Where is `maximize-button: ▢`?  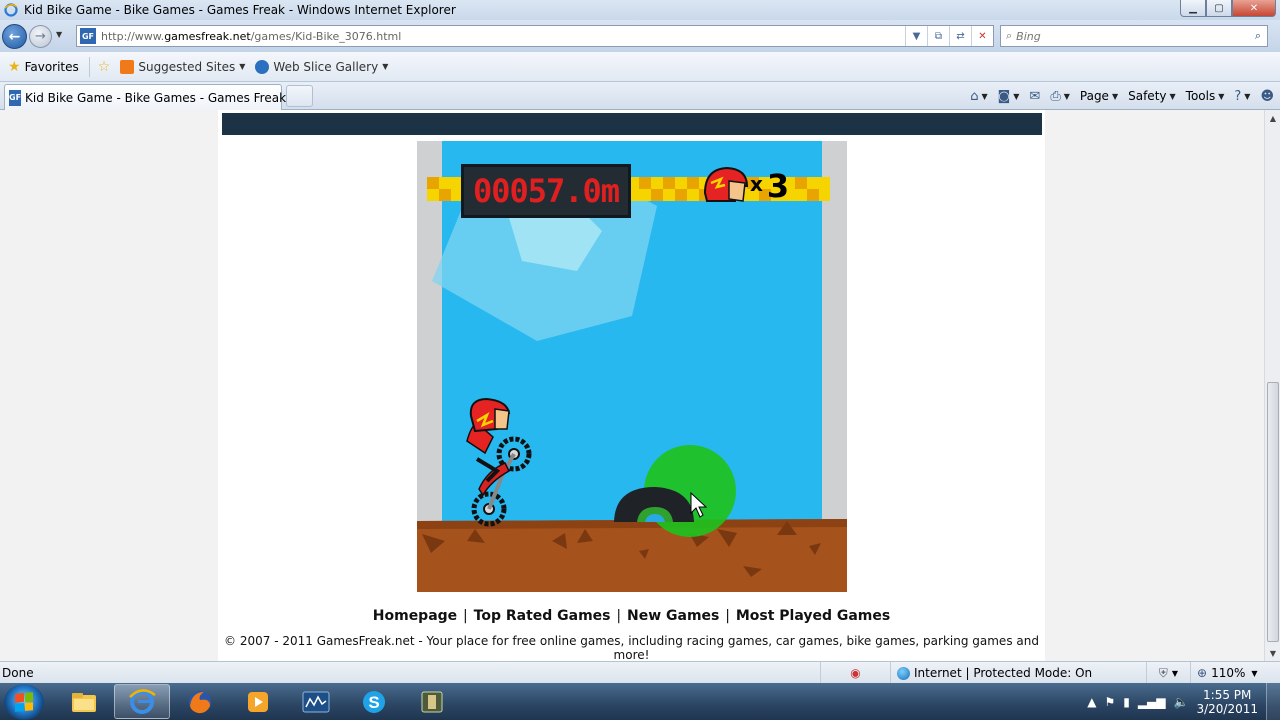
maximize-button: ▢ is located at coordinates (1219, 8).